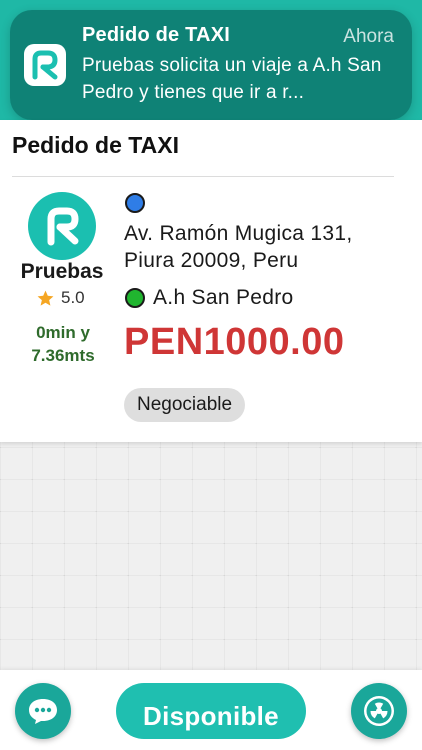 The image size is (422, 750). Describe the element at coordinates (63, 355) in the screenshot. I see `eta-line: 7.36mts` at that location.